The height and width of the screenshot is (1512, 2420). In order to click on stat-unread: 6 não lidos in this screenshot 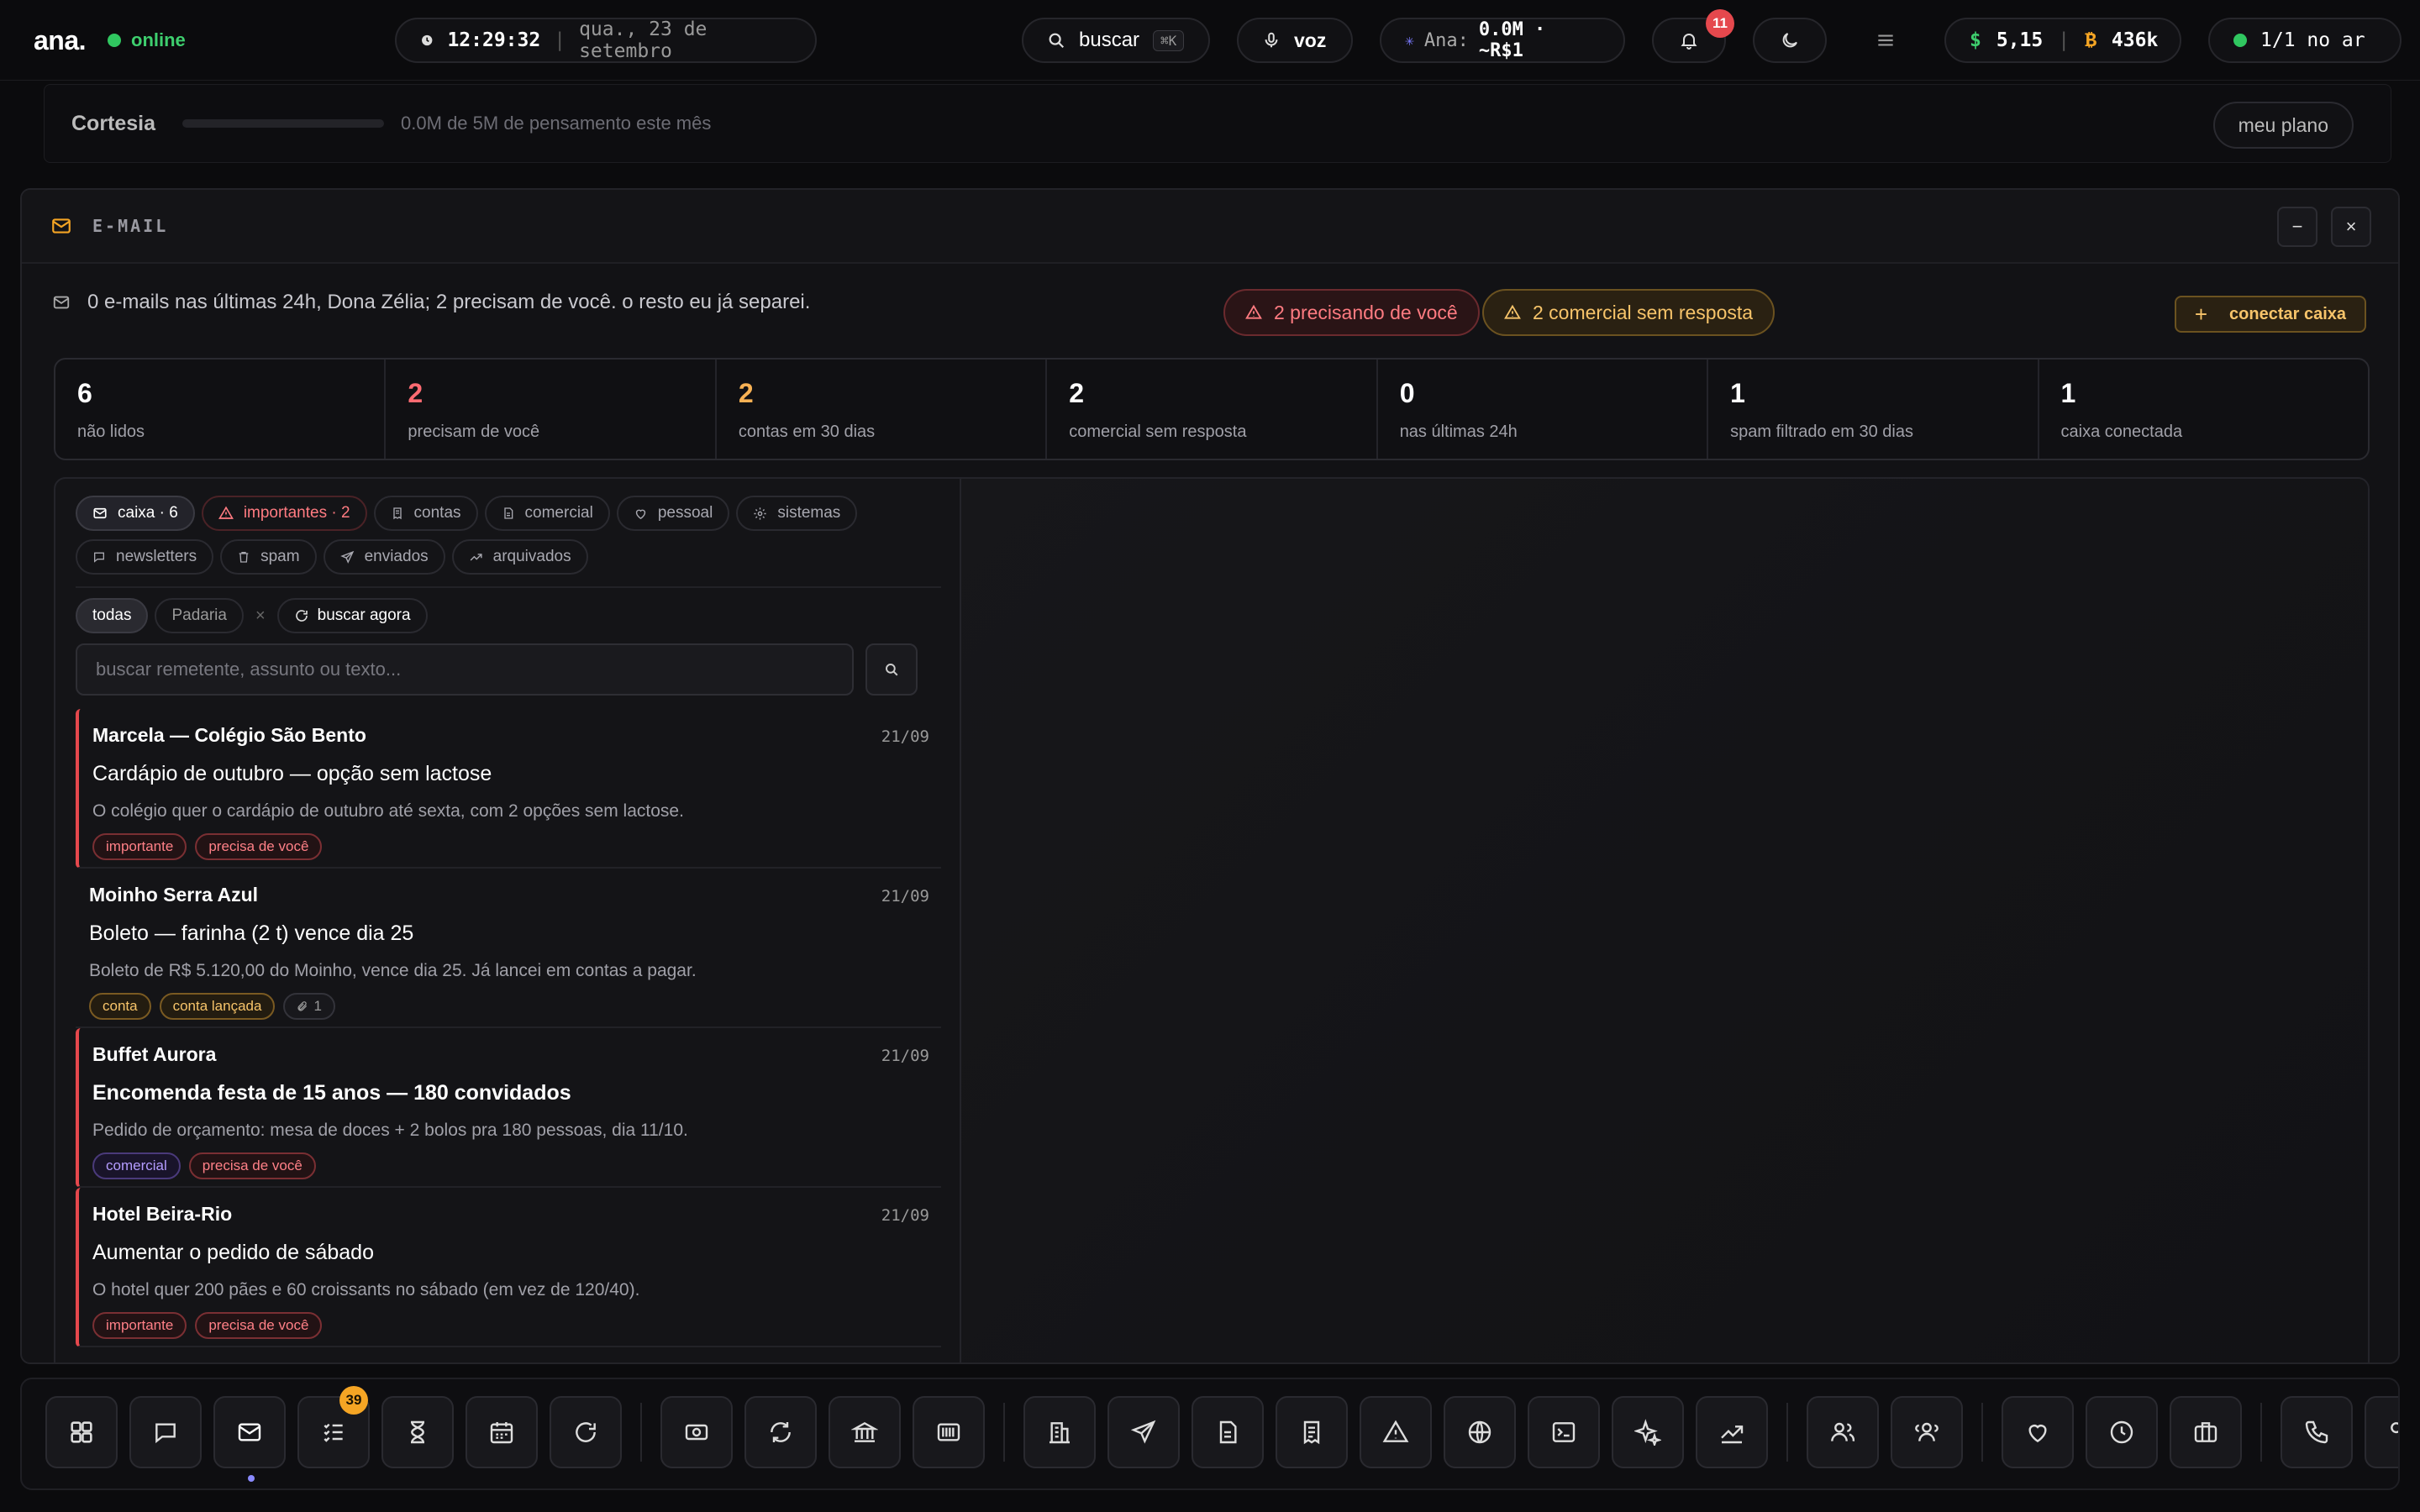, I will do `click(221, 409)`.